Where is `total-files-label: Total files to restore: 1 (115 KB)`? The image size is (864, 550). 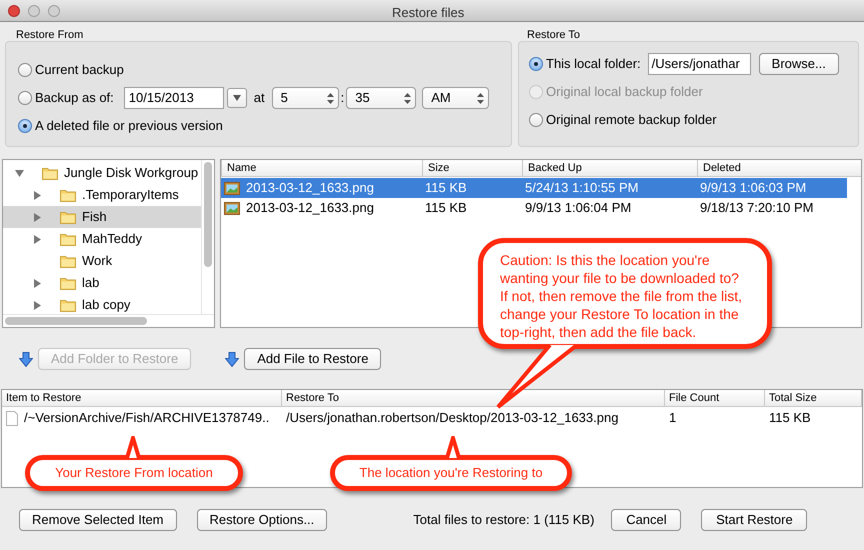 total-files-label: Total files to restore: 1 (115 KB) is located at coordinates (503, 520).